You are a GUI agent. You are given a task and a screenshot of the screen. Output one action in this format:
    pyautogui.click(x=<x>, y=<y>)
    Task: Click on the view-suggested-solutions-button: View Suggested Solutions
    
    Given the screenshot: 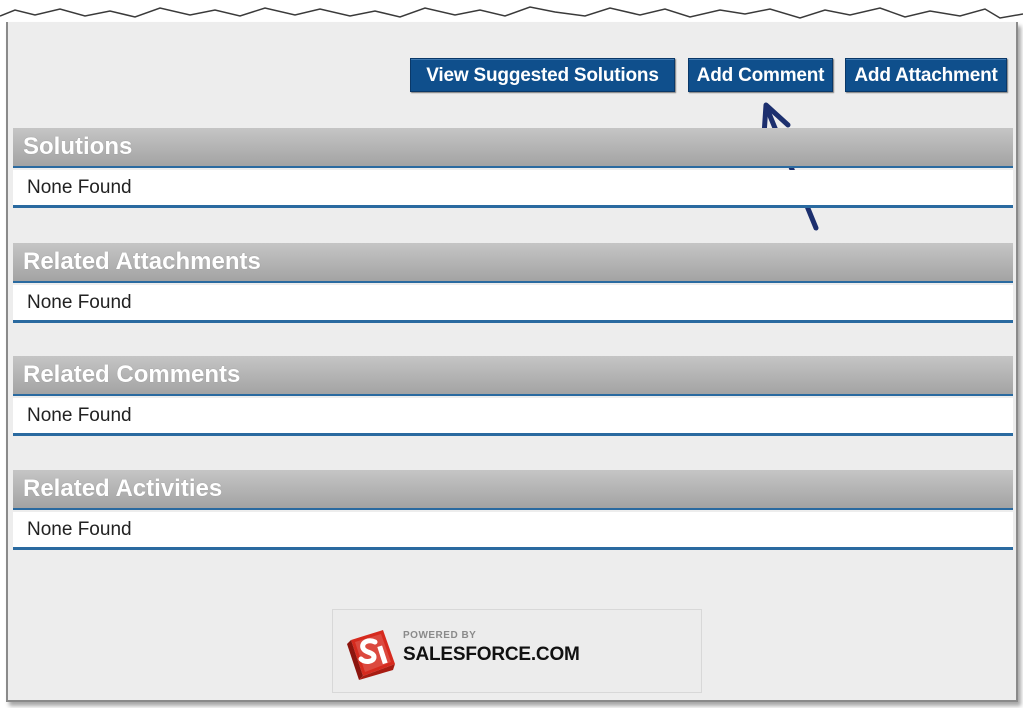 What is the action you would take?
    pyautogui.click(x=542, y=75)
    